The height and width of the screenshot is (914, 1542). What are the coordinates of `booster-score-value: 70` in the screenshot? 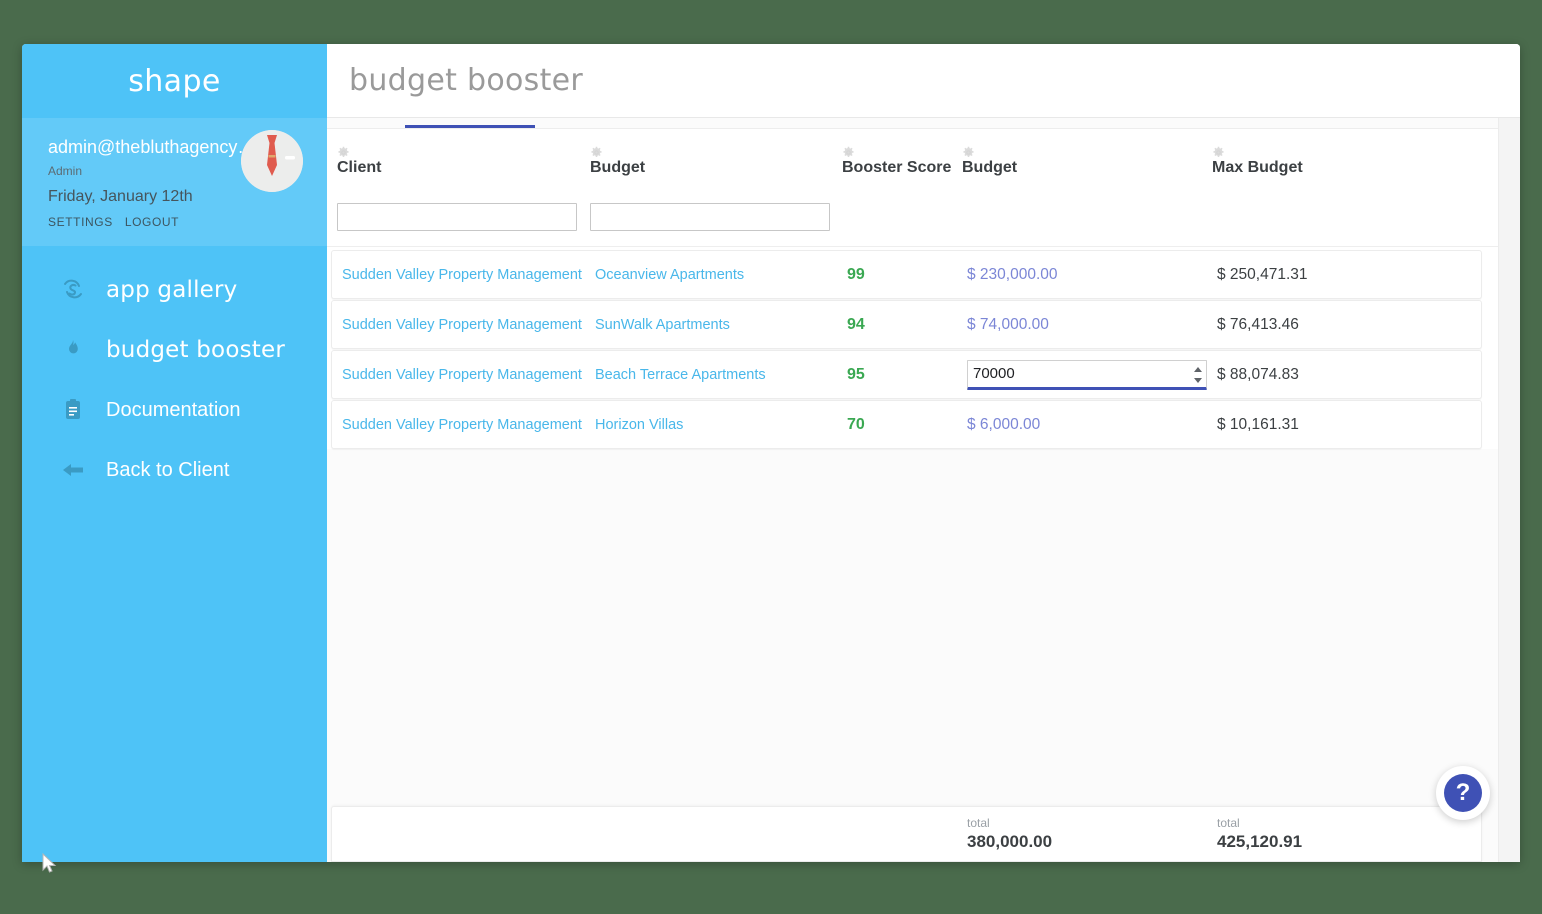 It's located at (856, 424).